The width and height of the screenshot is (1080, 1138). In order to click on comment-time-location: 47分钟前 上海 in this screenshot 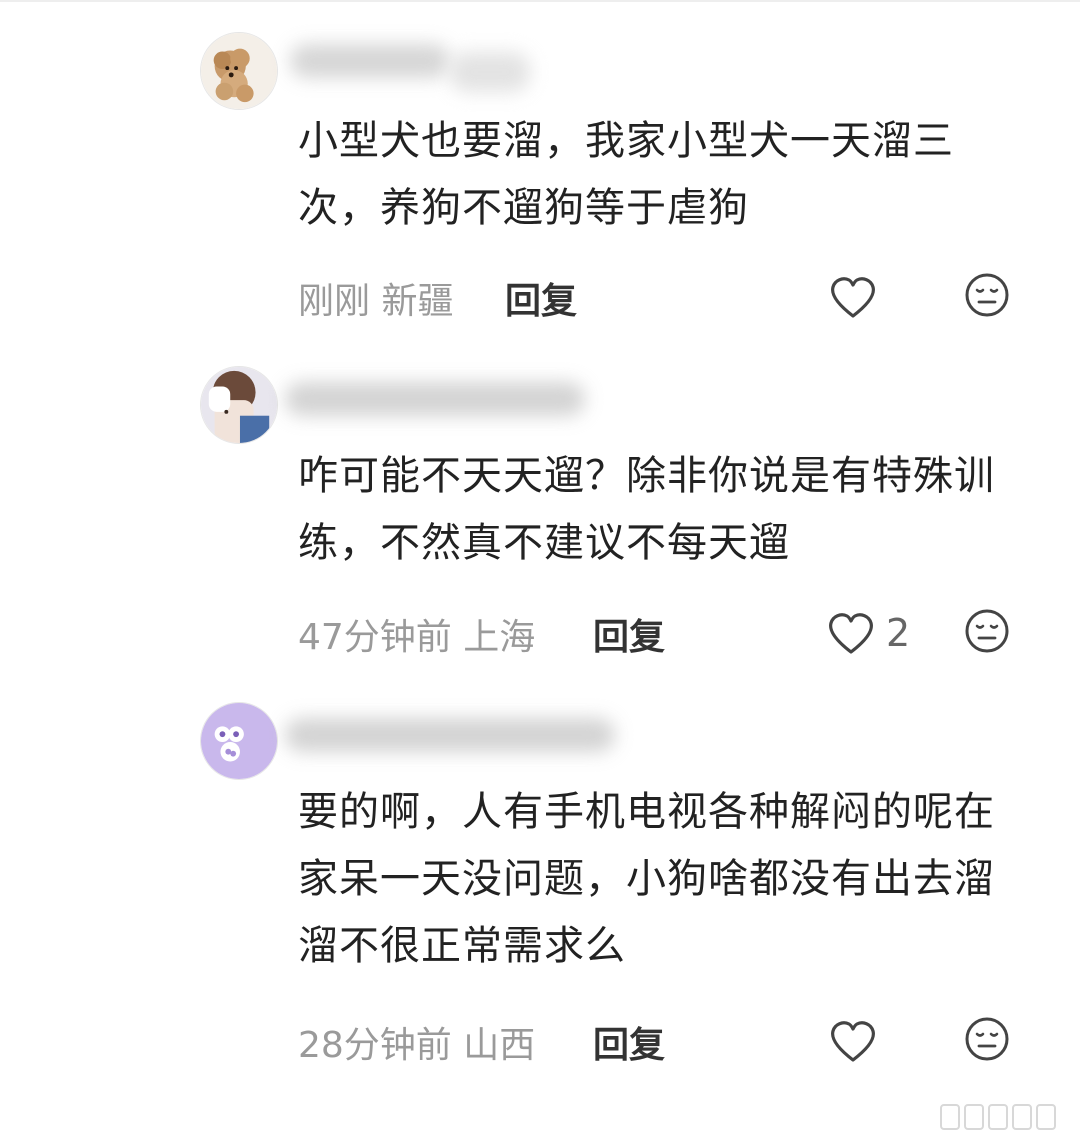, I will do `click(417, 637)`.